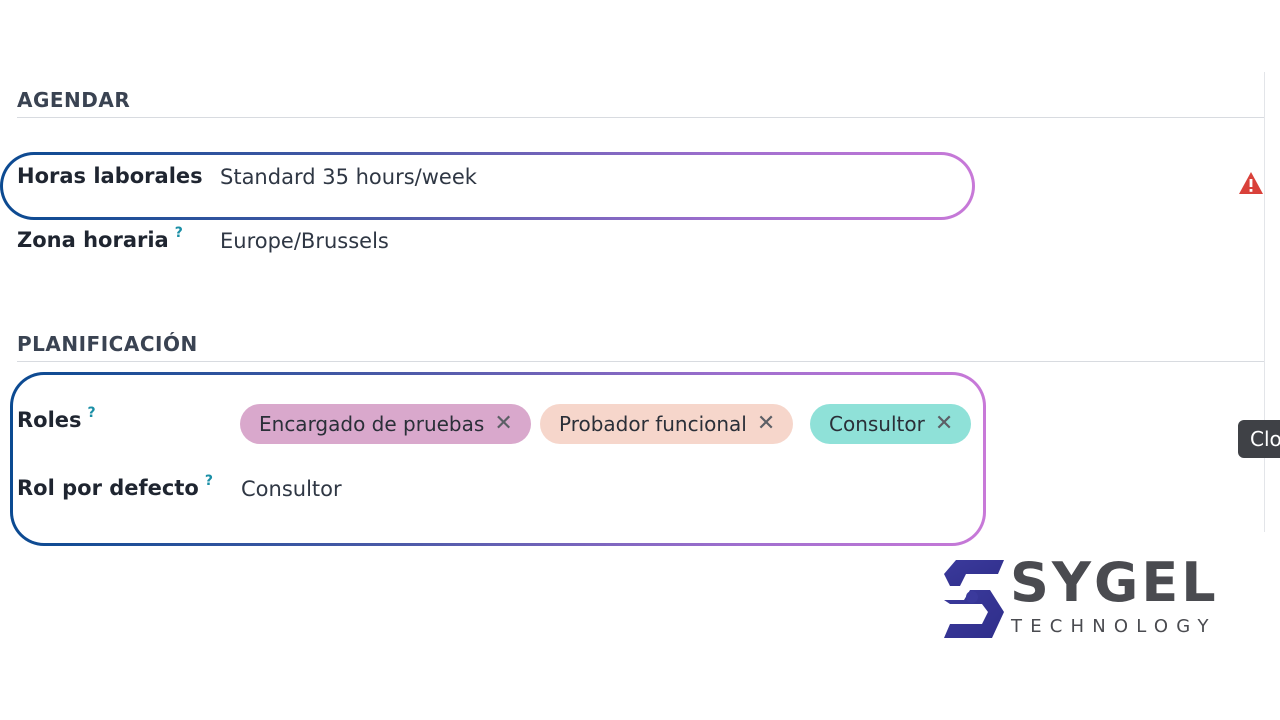 Image resolution: width=1280 pixels, height=720 pixels. I want to click on timezone-label: Zona horaria?, so click(100, 238).